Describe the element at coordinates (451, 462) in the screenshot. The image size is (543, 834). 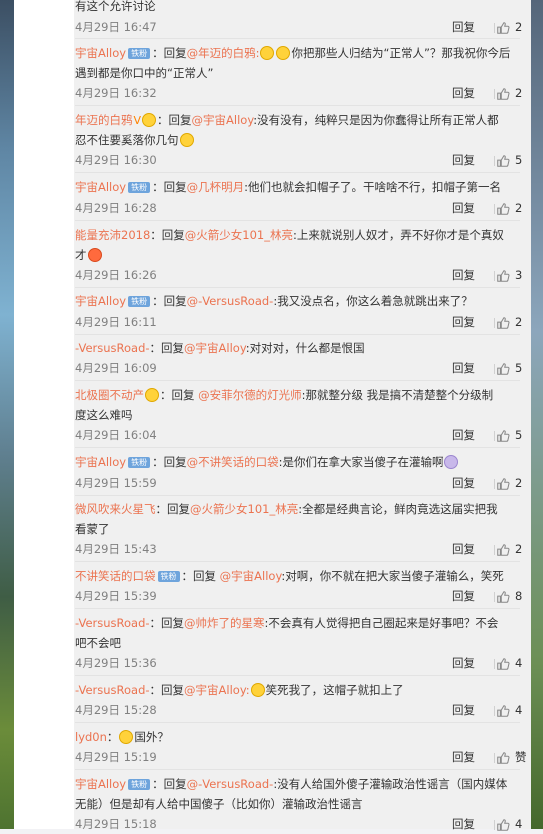
I see `crazy-emoji-icon` at that location.